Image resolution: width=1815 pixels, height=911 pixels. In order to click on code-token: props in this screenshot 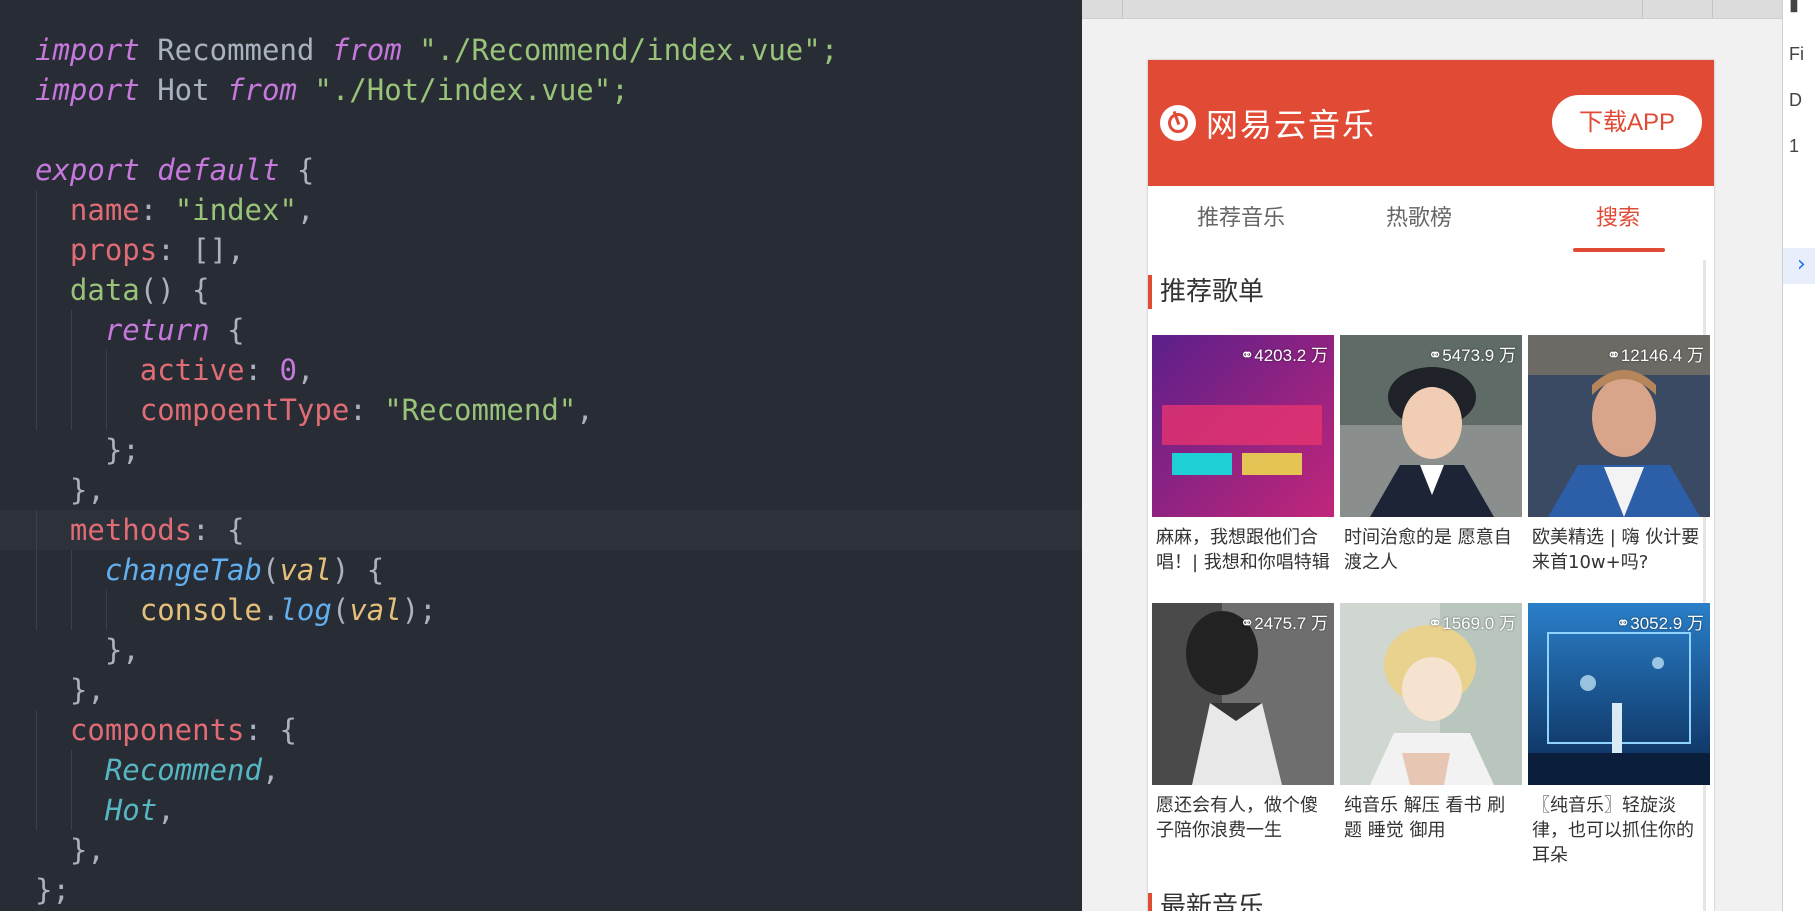, I will do `click(113, 250)`.